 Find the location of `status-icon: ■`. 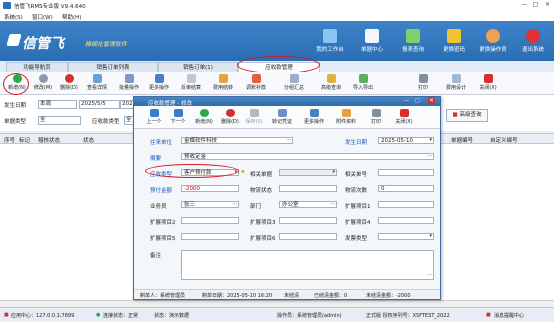

status-icon: ■ is located at coordinates (6, 314).